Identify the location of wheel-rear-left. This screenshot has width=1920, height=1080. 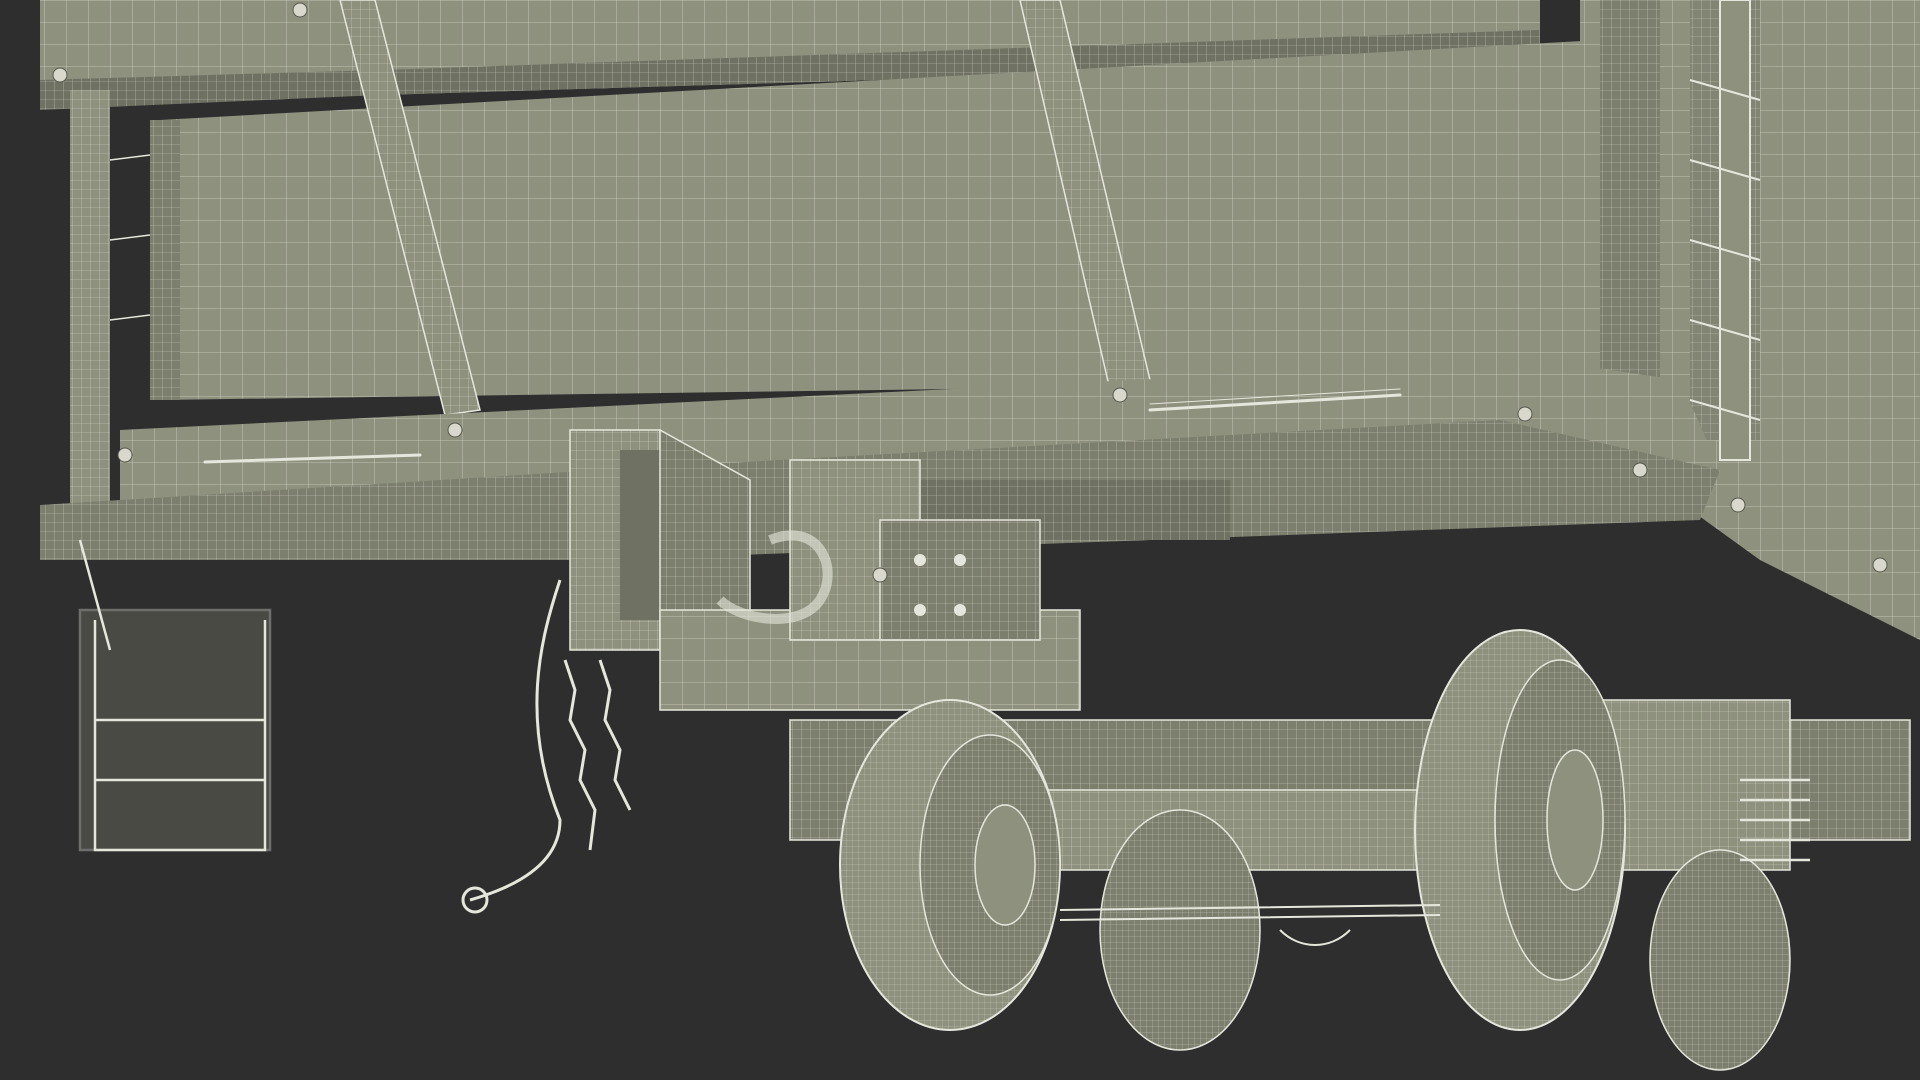
(1180, 930).